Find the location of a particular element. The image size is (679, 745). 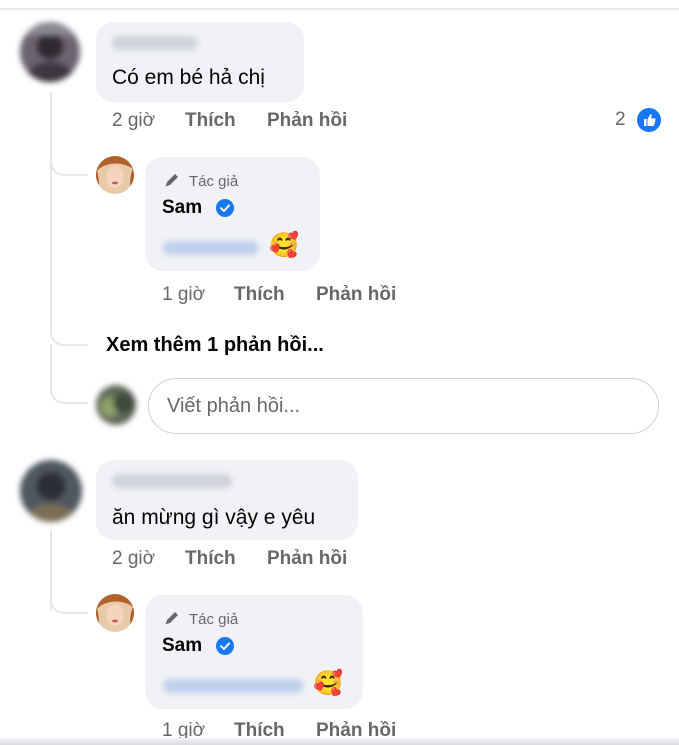

bottom-edge is located at coordinates (339, 741).